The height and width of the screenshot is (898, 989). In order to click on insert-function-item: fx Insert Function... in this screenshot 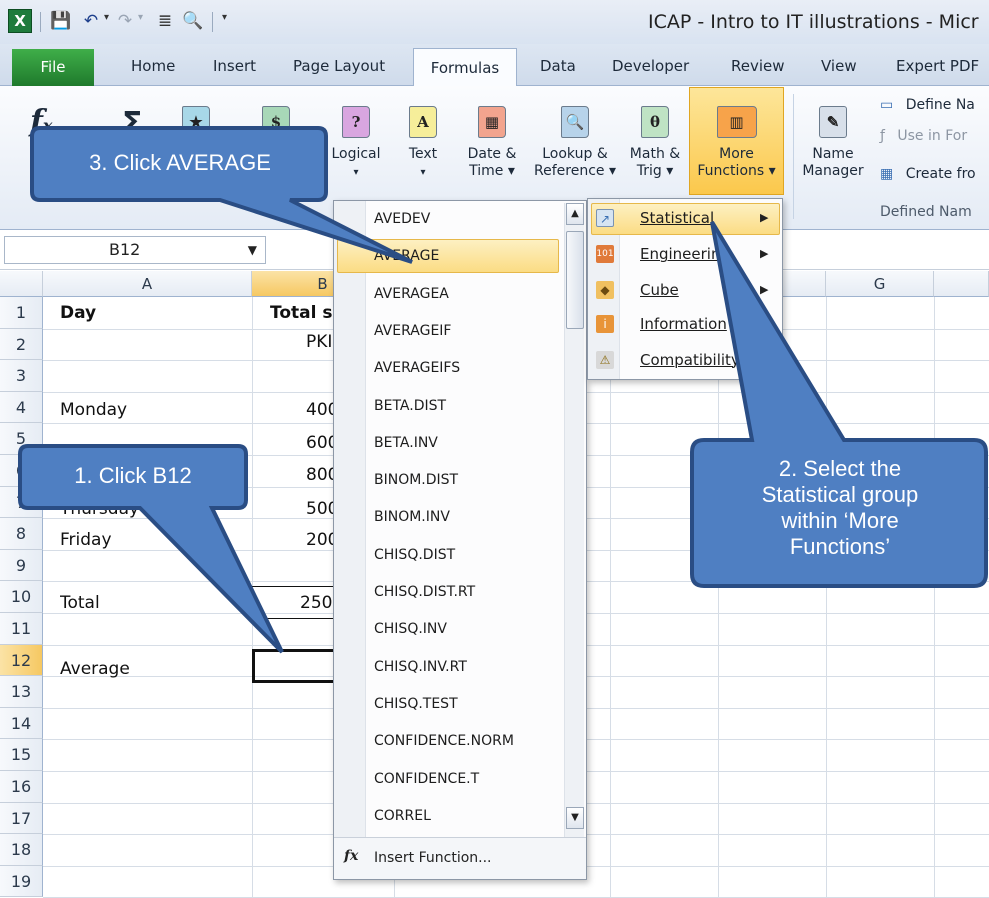, I will do `click(460, 858)`.